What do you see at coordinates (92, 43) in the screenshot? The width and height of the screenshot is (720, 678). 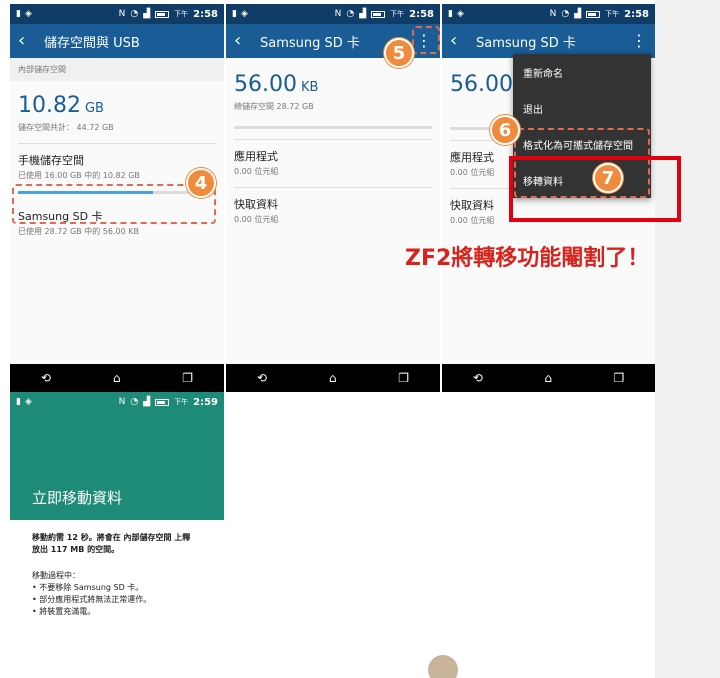 I see `page-title: 儲存空間與 USB` at bounding box center [92, 43].